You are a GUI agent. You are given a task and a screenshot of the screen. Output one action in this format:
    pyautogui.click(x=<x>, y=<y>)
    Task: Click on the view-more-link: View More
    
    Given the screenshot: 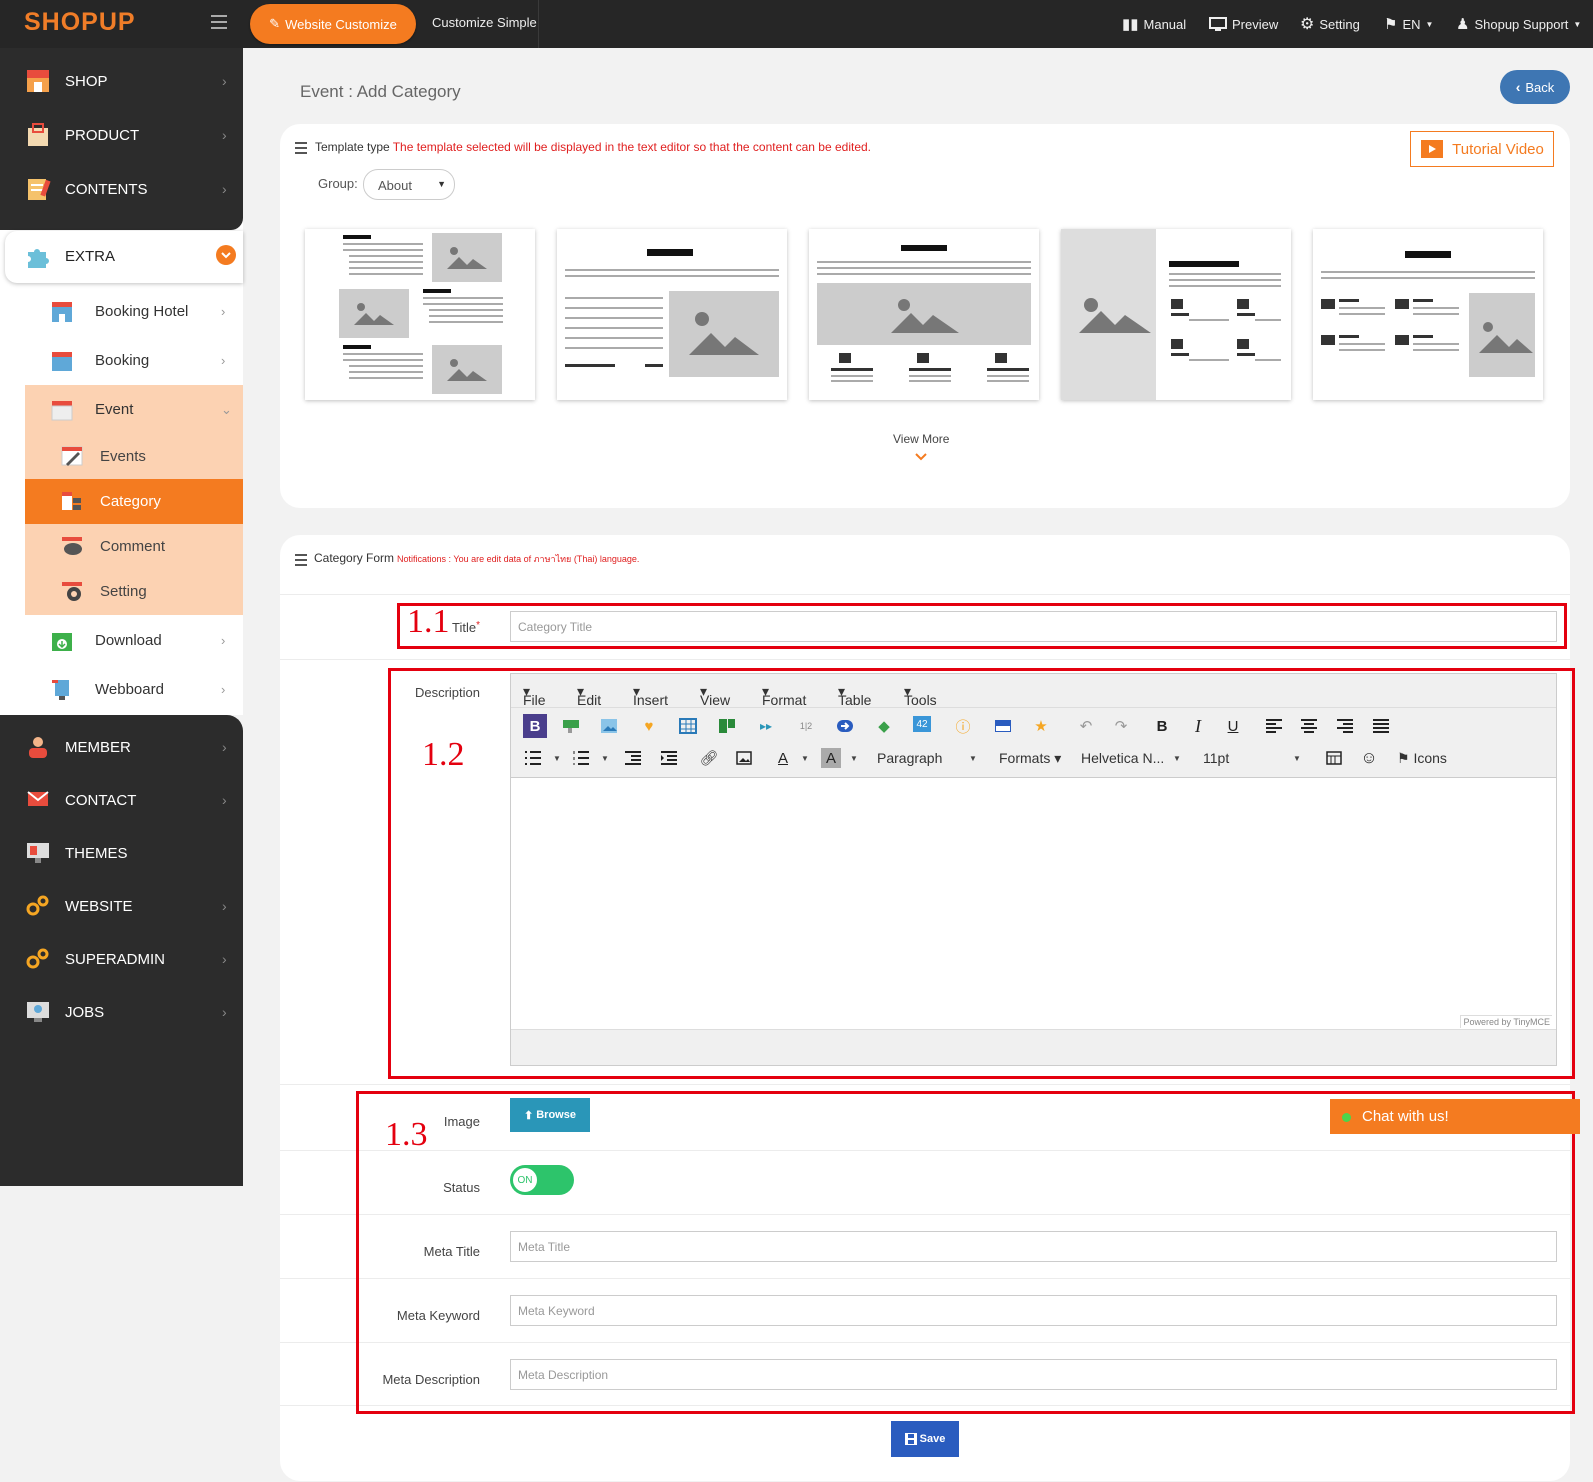 What is the action you would take?
    pyautogui.click(x=921, y=439)
    